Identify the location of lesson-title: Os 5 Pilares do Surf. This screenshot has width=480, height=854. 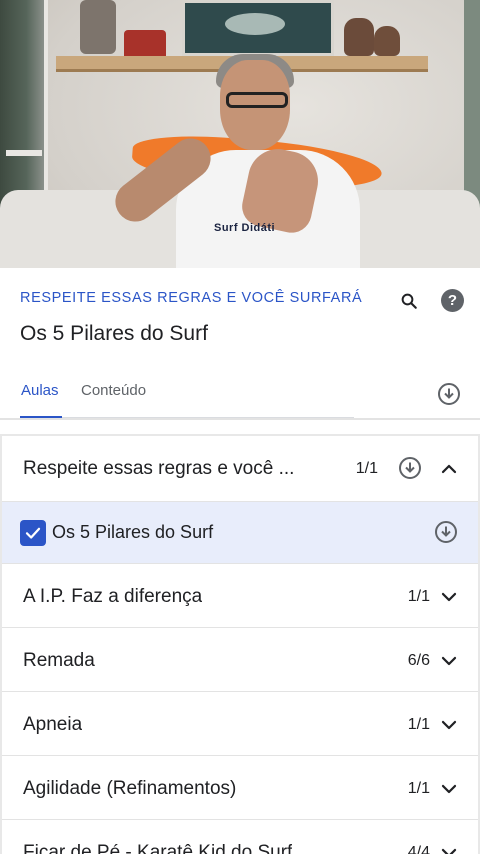
(133, 532).